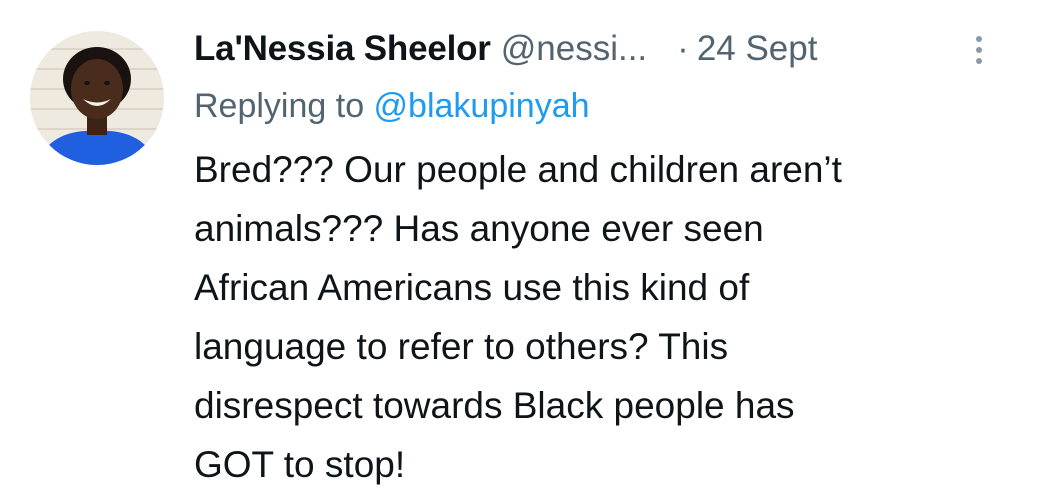 Image resolution: width=1037 pixels, height=500 pixels. Describe the element at coordinates (300, 464) in the screenshot. I see `tweet-text-line: GOT to stop!` at that location.